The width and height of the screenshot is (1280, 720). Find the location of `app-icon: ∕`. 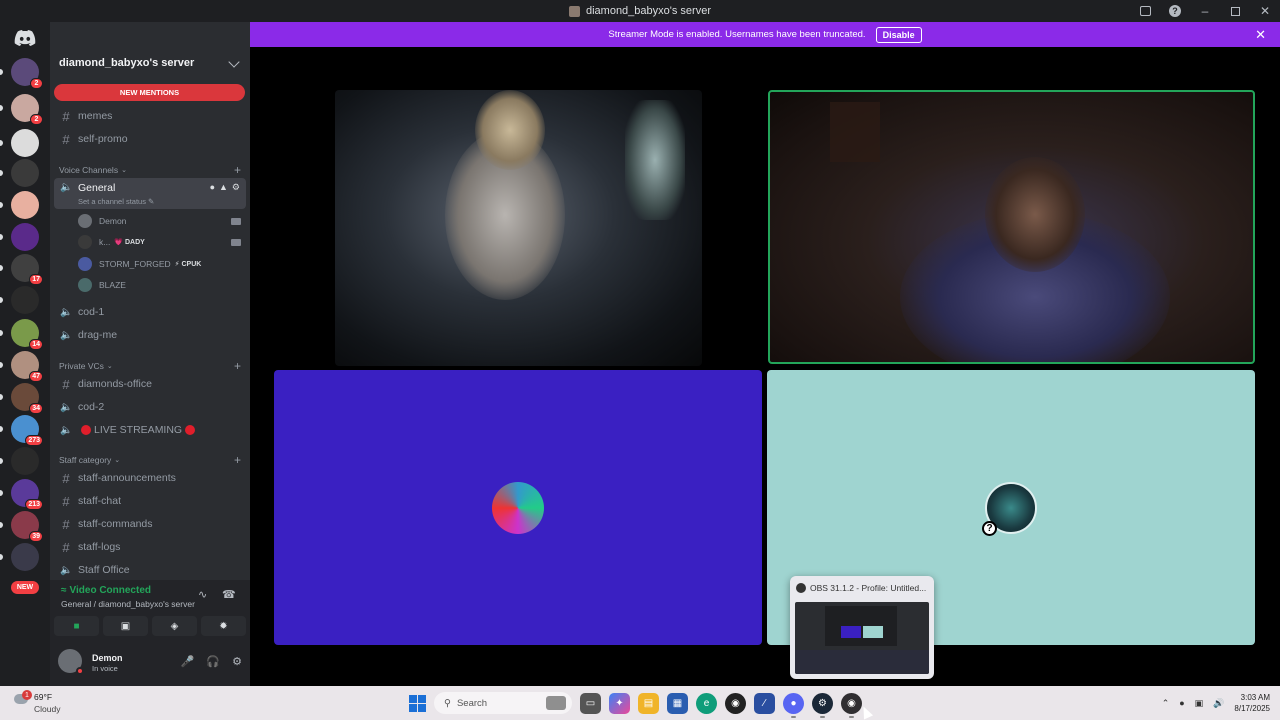

app-icon: ∕ is located at coordinates (764, 703).